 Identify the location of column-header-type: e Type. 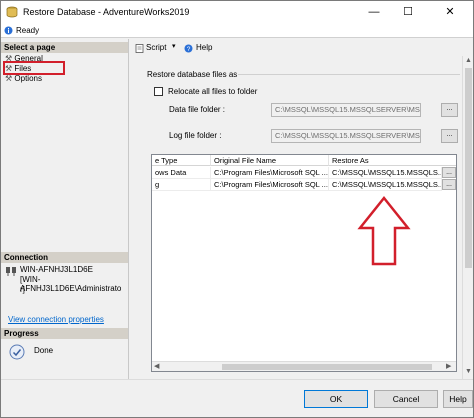
(181, 160).